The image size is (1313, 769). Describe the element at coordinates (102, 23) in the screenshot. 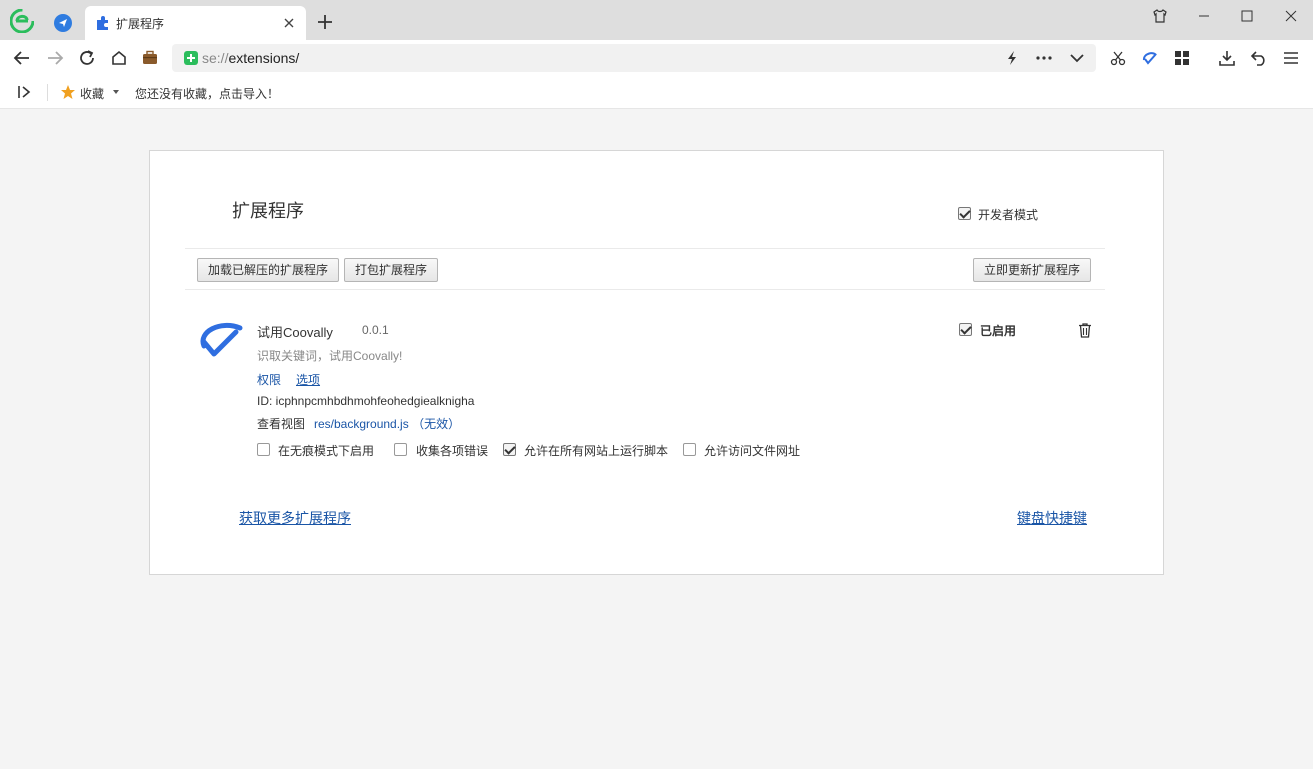

I see `puzzle-icon` at that location.